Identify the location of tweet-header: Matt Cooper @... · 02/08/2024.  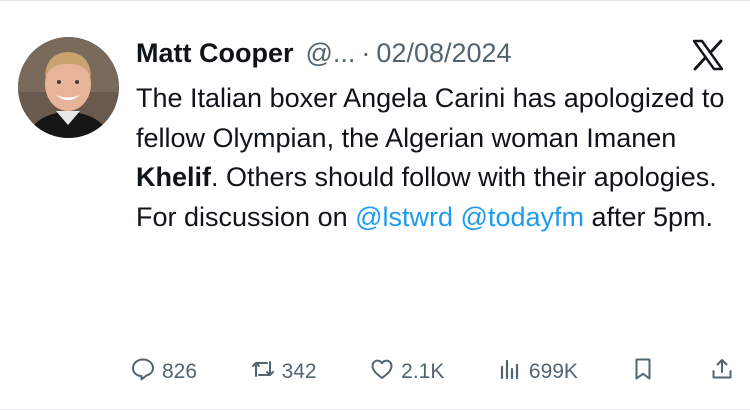
(324, 53).